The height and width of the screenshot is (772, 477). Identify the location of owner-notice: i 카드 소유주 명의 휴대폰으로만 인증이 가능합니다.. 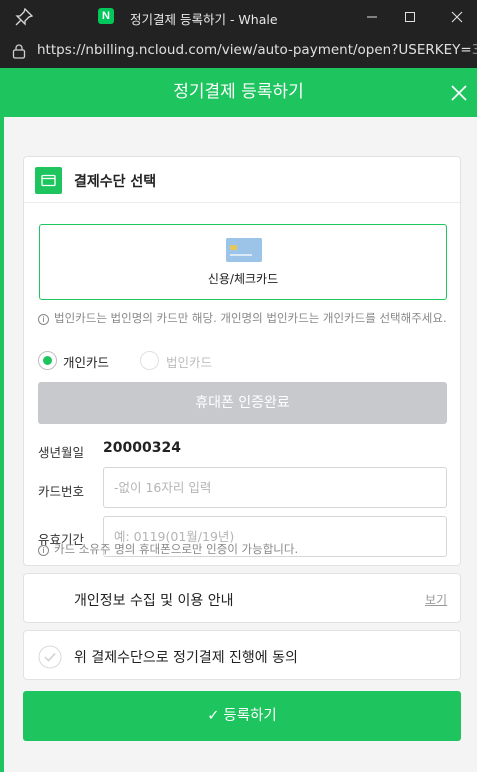
(168, 549).